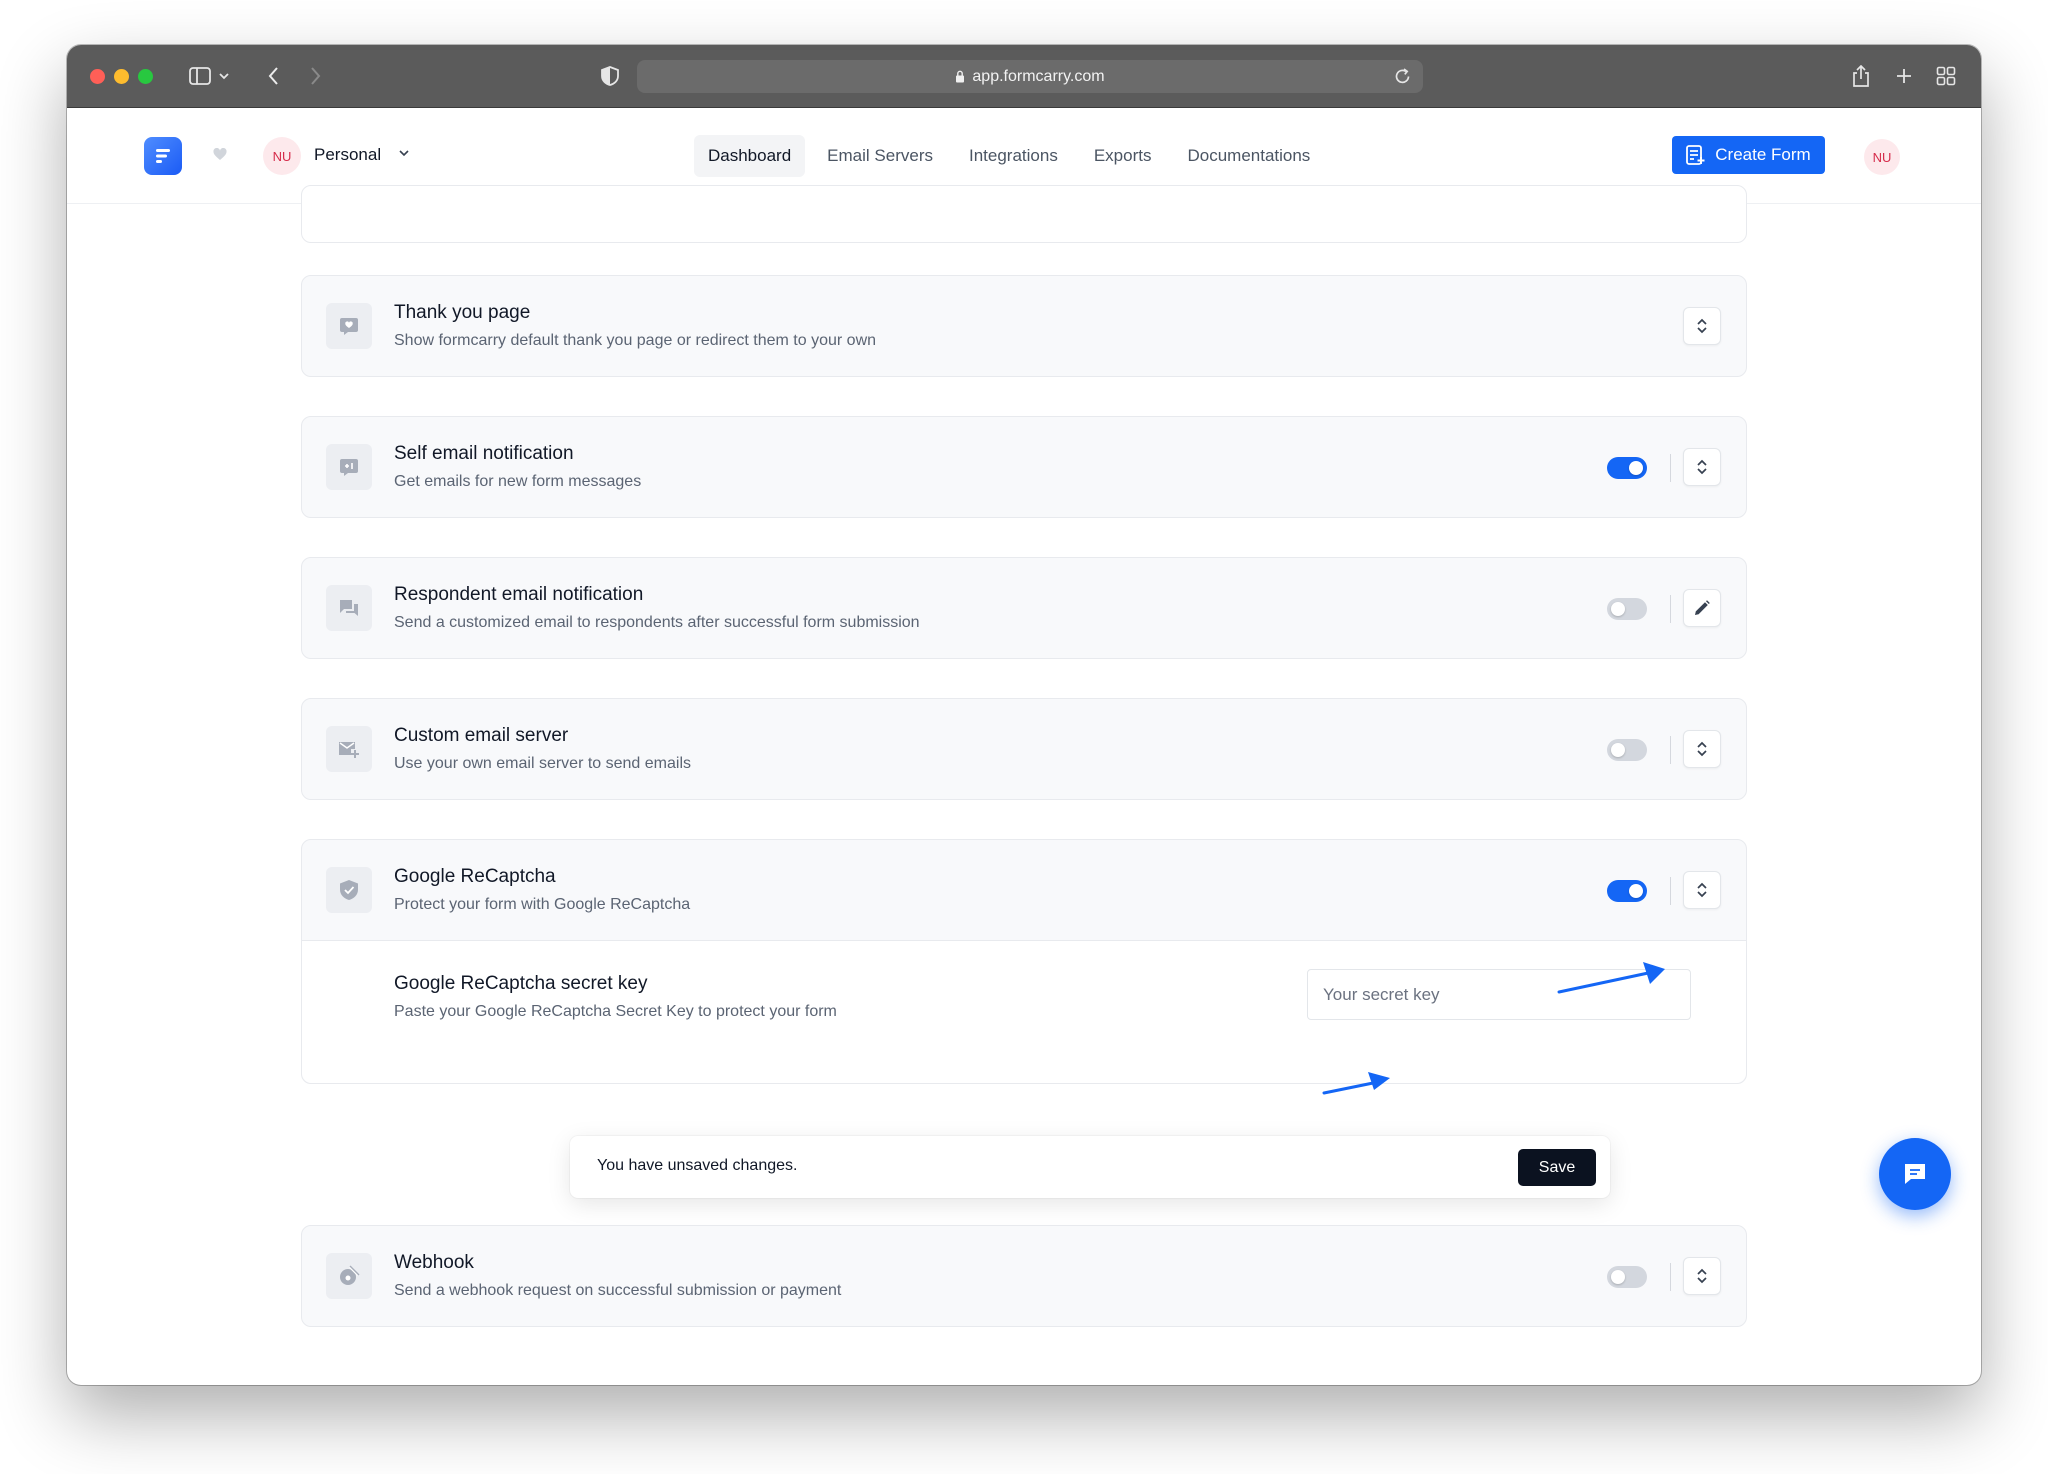 This screenshot has height=1474, width=2048. I want to click on share-icon, so click(1861, 76).